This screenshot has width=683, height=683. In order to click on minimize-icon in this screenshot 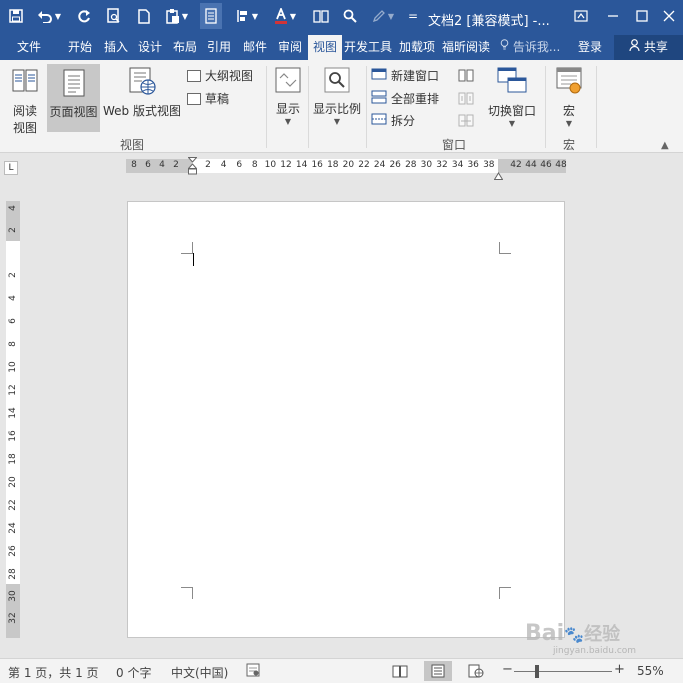, I will do `click(613, 16)`.